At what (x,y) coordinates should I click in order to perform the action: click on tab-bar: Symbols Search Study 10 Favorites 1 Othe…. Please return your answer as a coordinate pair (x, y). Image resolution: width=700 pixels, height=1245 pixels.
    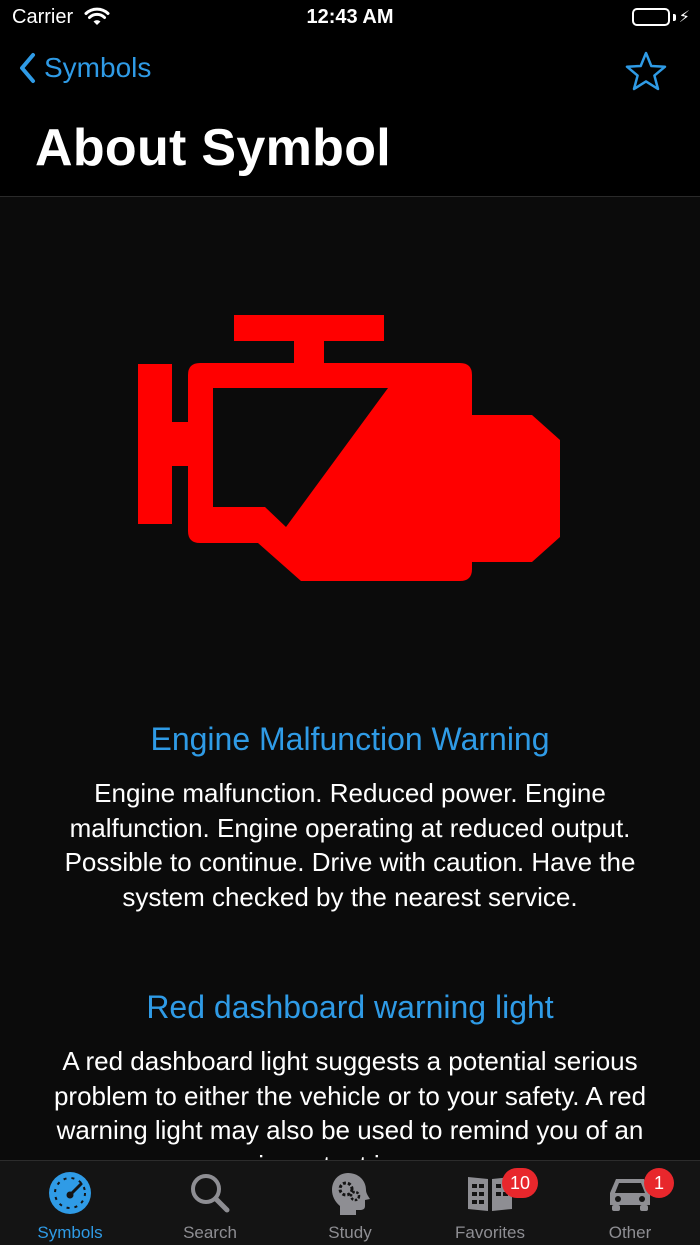
    Looking at the image, I should click on (350, 1202).